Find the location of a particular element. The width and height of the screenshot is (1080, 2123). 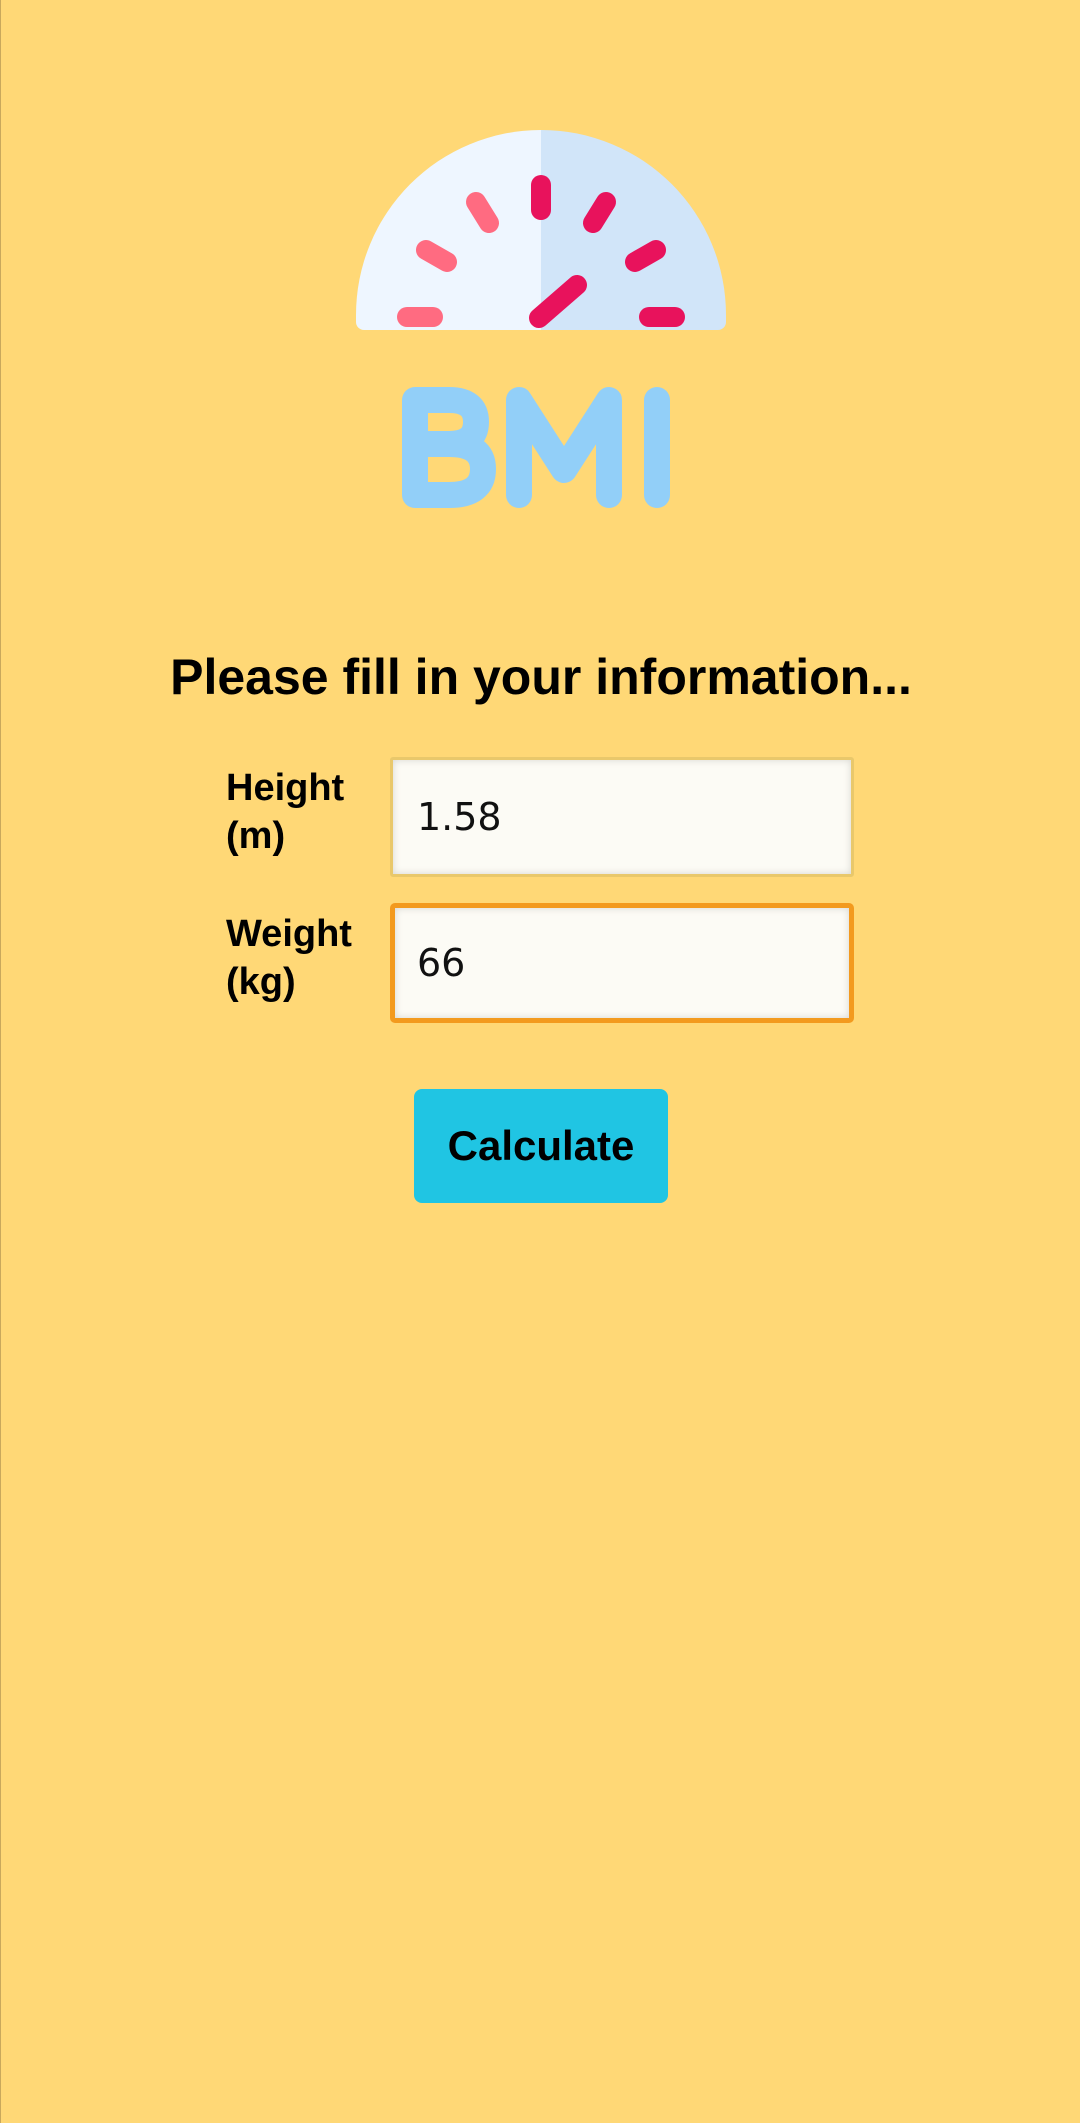

calculate-button: Calculate is located at coordinates (541, 1146).